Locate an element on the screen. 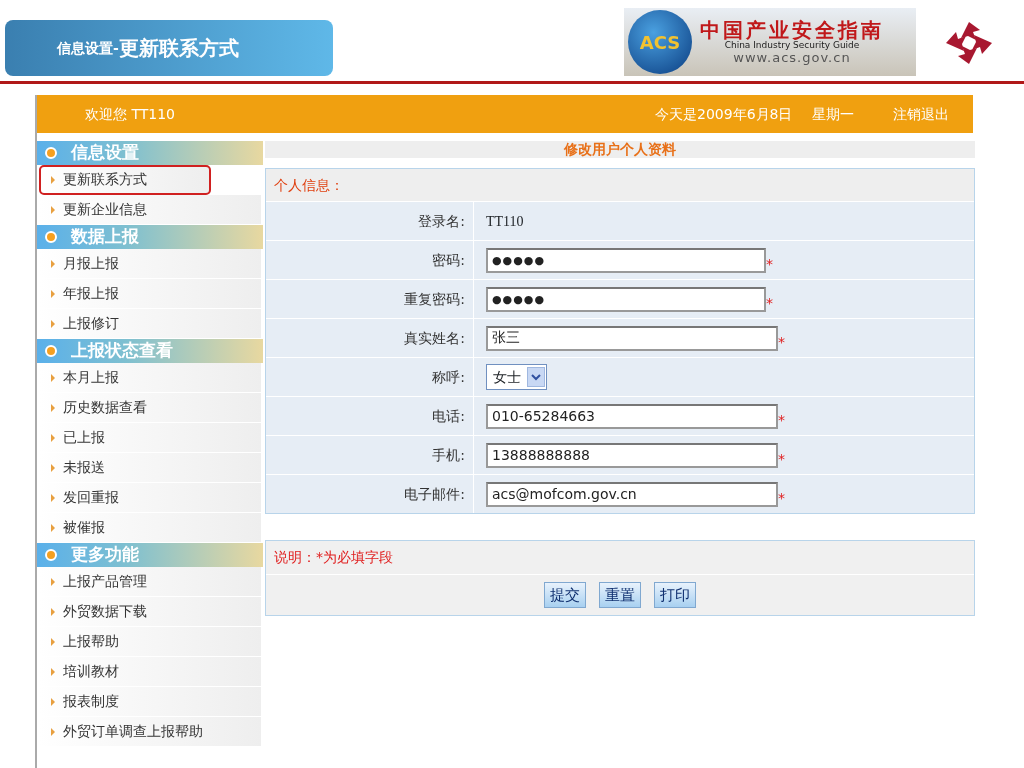 This screenshot has width=1024, height=768. required-note: 说明：*为必填字段 is located at coordinates (620, 558).